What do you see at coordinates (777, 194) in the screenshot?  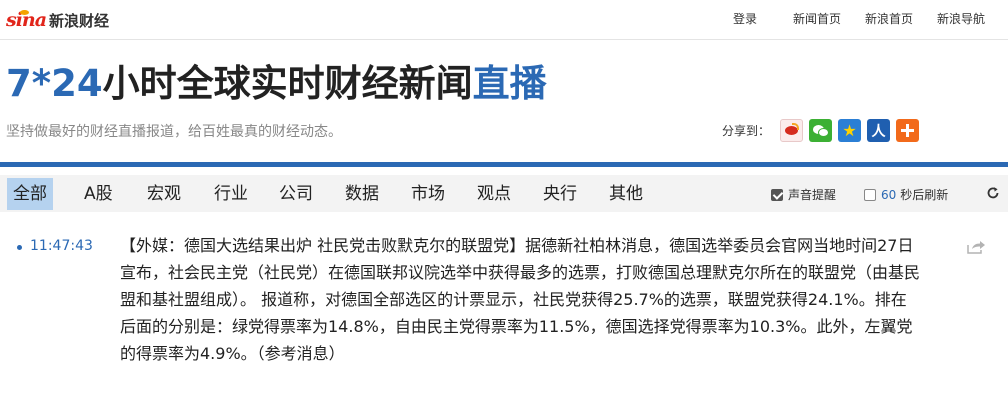 I see `sound-alert-checkbox` at bounding box center [777, 194].